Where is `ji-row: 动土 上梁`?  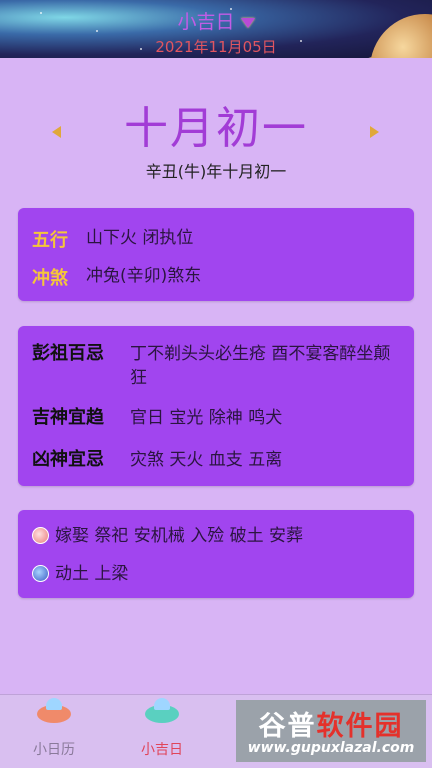 ji-row: 动土 上梁 is located at coordinates (217, 574).